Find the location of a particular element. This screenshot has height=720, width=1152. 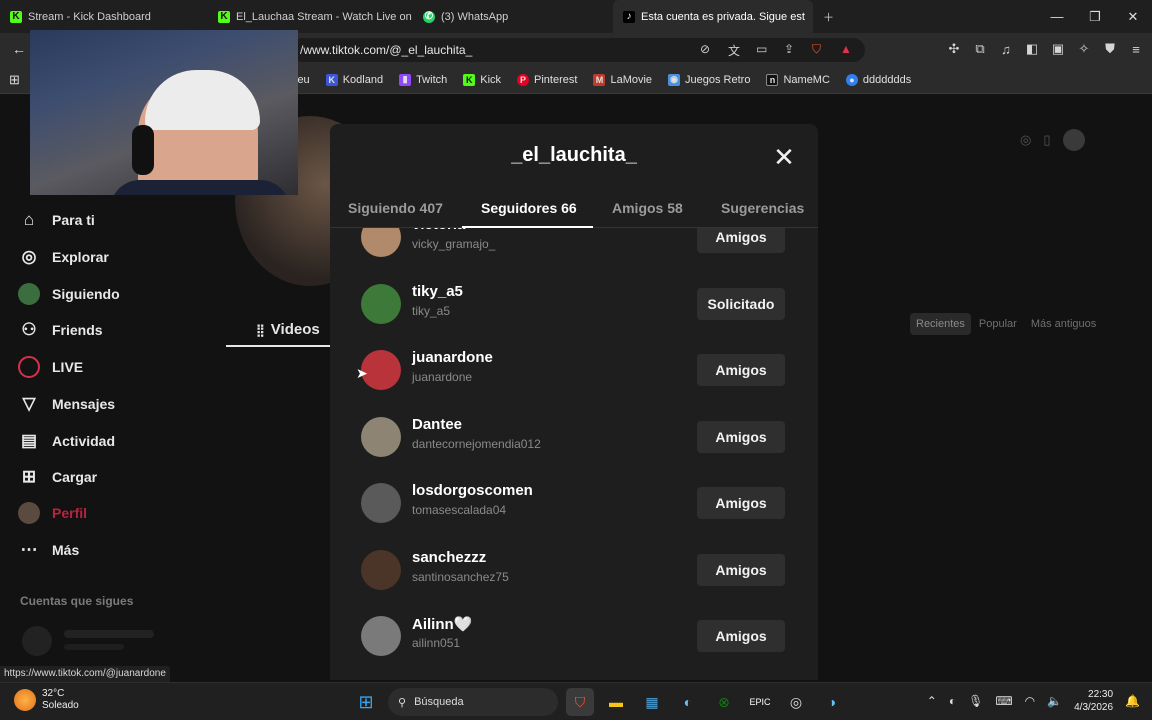

media-icon: ♫ is located at coordinates (1006, 49).